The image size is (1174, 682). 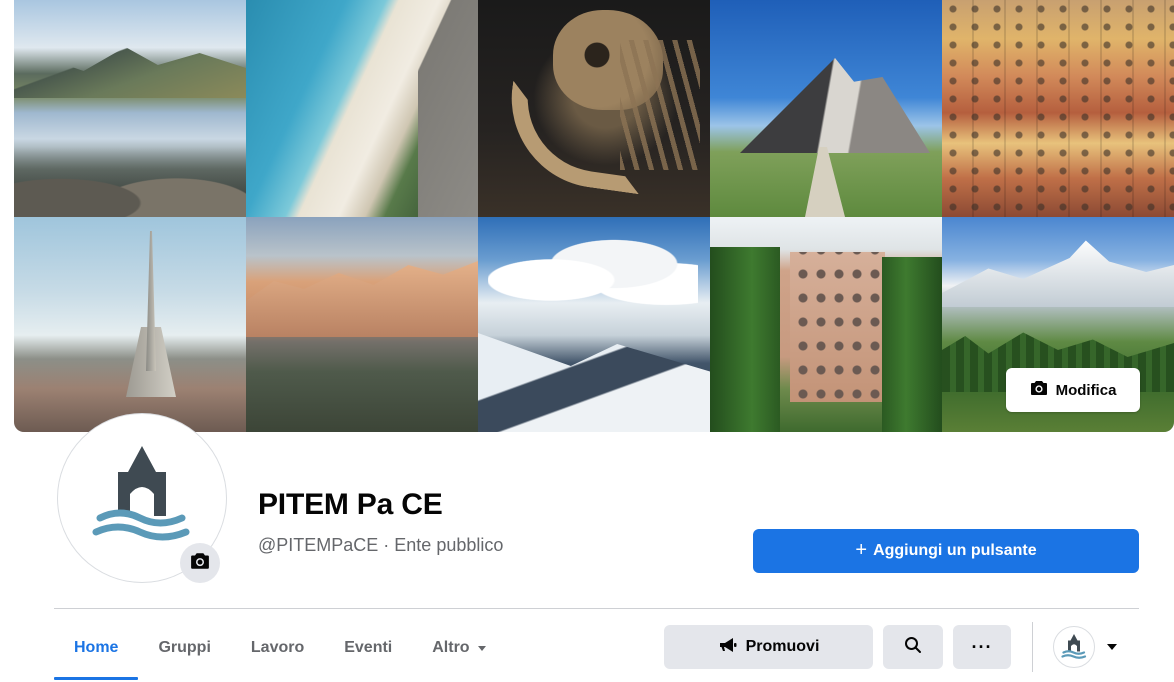 What do you see at coordinates (782, 646) in the screenshot?
I see `promote-label: Promuovi` at bounding box center [782, 646].